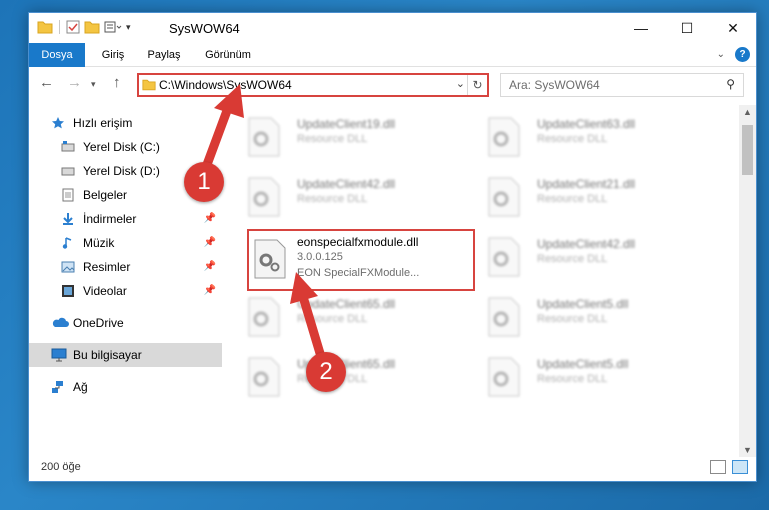 Image resolution: width=769 pixels, height=510 pixels. What do you see at coordinates (313, 330) in the screenshot?
I see `arrow-to-file` at bounding box center [313, 330].